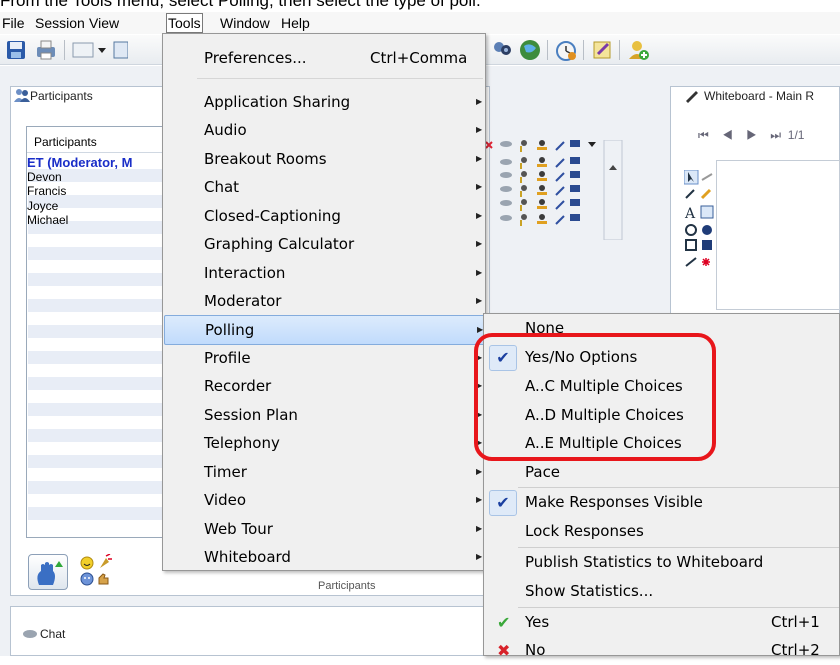 This screenshot has width=840, height=665. I want to click on participant-row: Francis, so click(46, 191).